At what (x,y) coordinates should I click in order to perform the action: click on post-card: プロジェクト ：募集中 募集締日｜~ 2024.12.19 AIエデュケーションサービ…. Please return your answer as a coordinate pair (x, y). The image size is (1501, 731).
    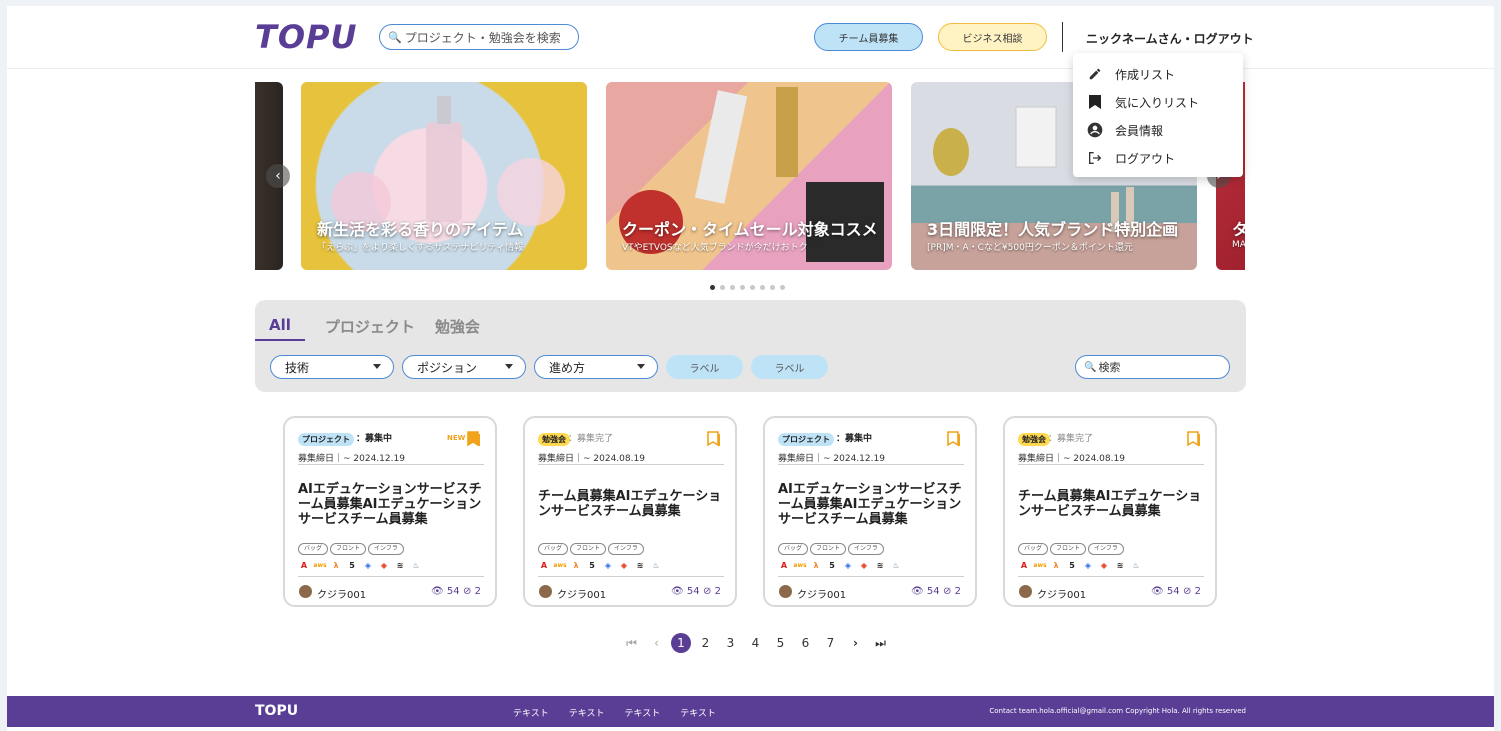
    Looking at the image, I should click on (870, 511).